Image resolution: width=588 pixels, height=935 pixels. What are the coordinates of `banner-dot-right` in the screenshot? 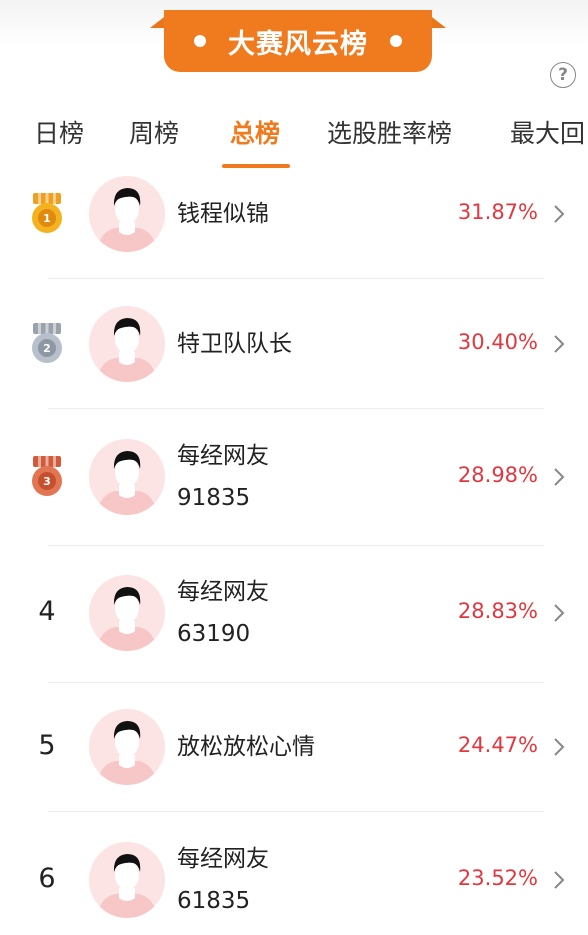 It's located at (396, 41).